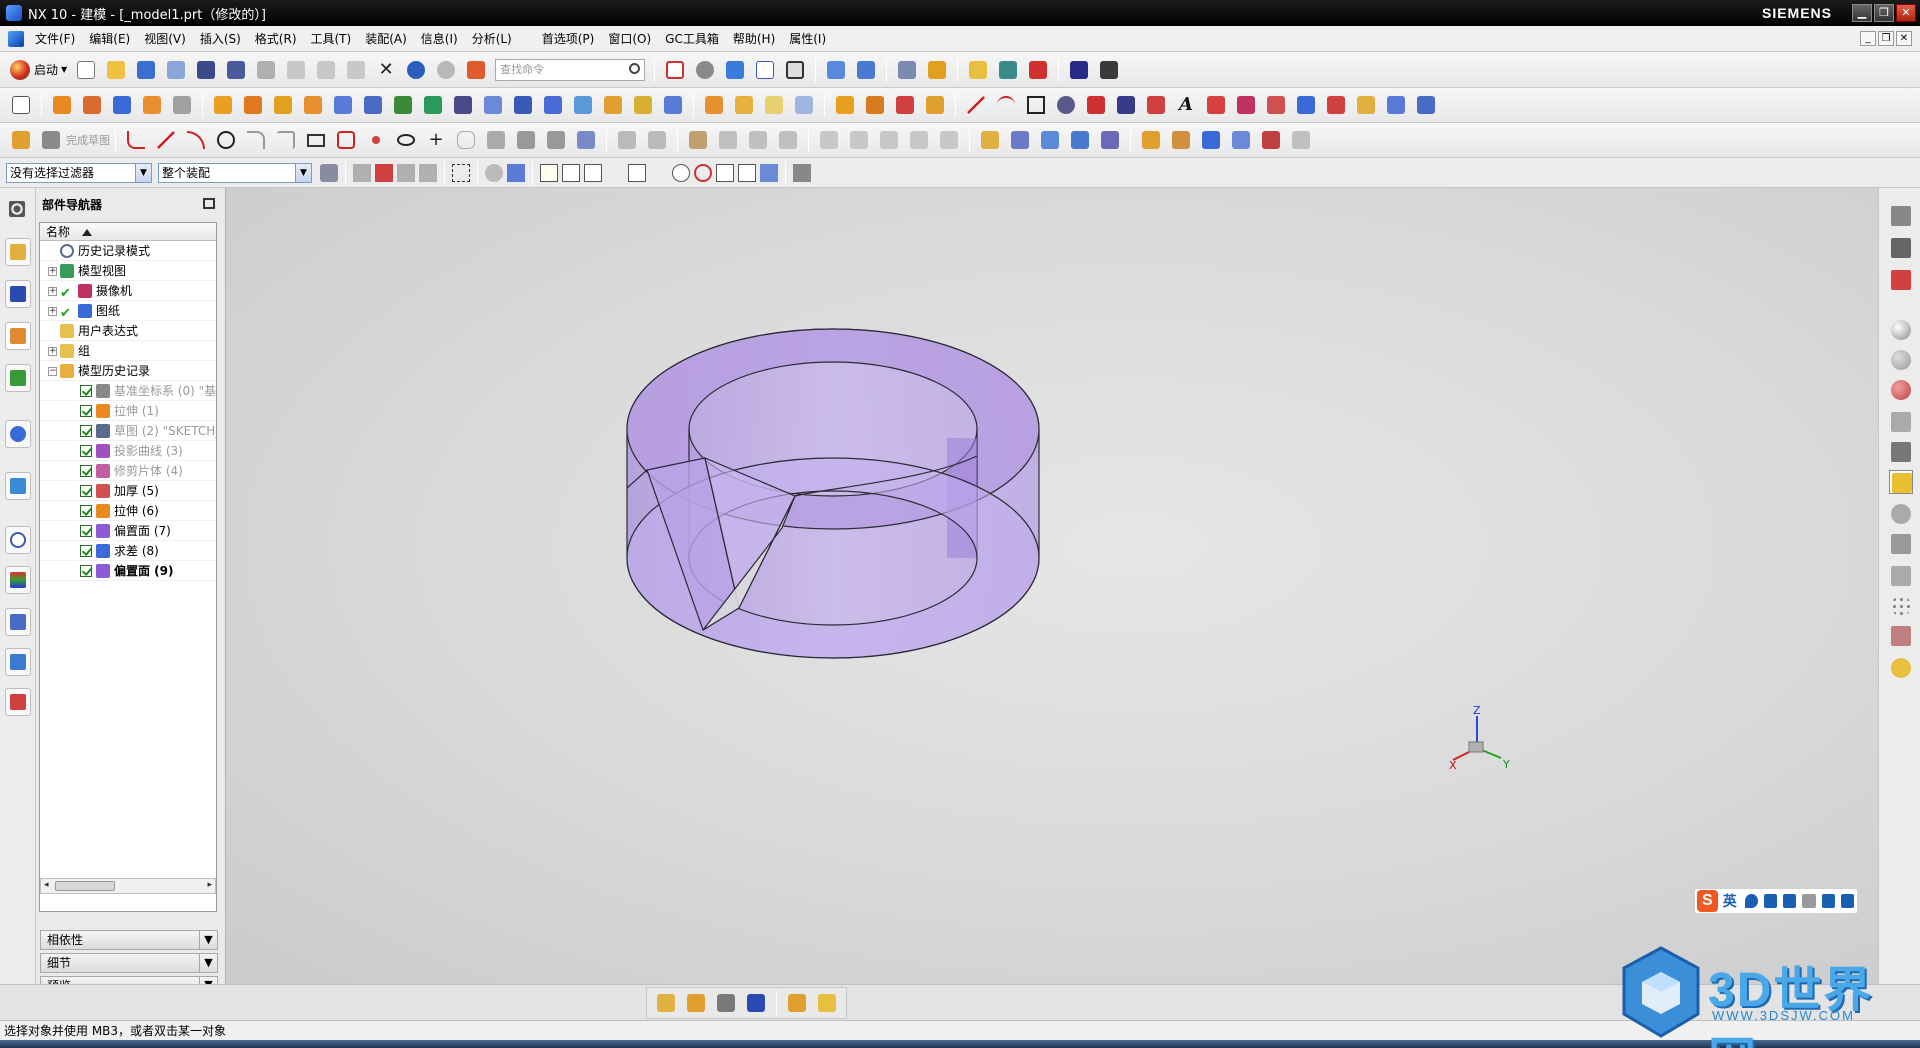 The height and width of the screenshot is (1048, 1920). Describe the element at coordinates (38, 70) in the screenshot. I see `start-button: 启动 ▼` at that location.